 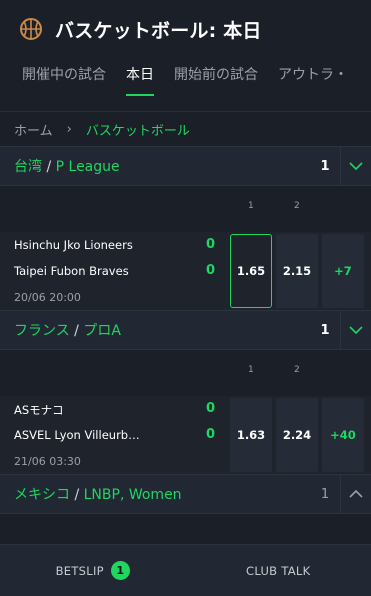 I want to click on club-talk-button: CLUB TALK, so click(x=278, y=570).